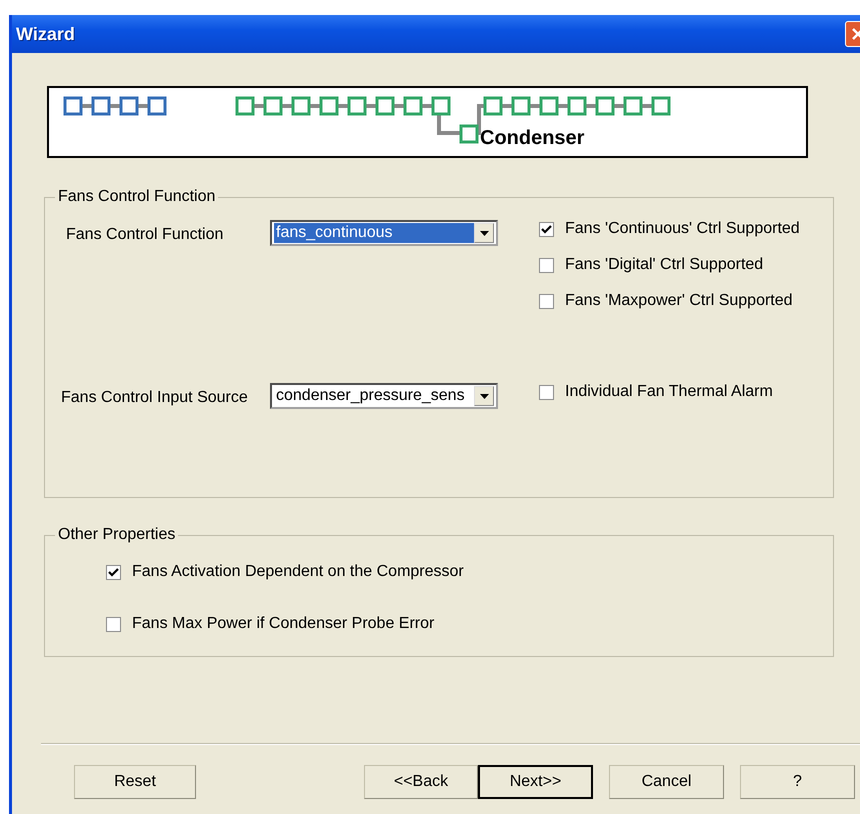 The image size is (860, 814). What do you see at coordinates (421, 782) in the screenshot?
I see `dialog-button: <<Back` at bounding box center [421, 782].